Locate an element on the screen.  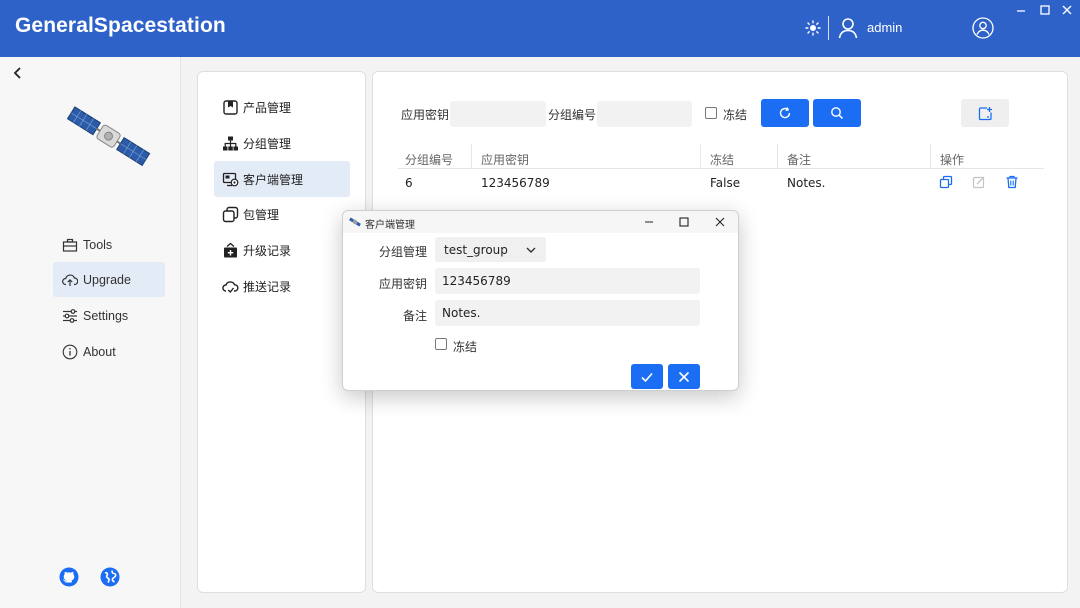
notes-field-label: 备注 is located at coordinates (414, 316).